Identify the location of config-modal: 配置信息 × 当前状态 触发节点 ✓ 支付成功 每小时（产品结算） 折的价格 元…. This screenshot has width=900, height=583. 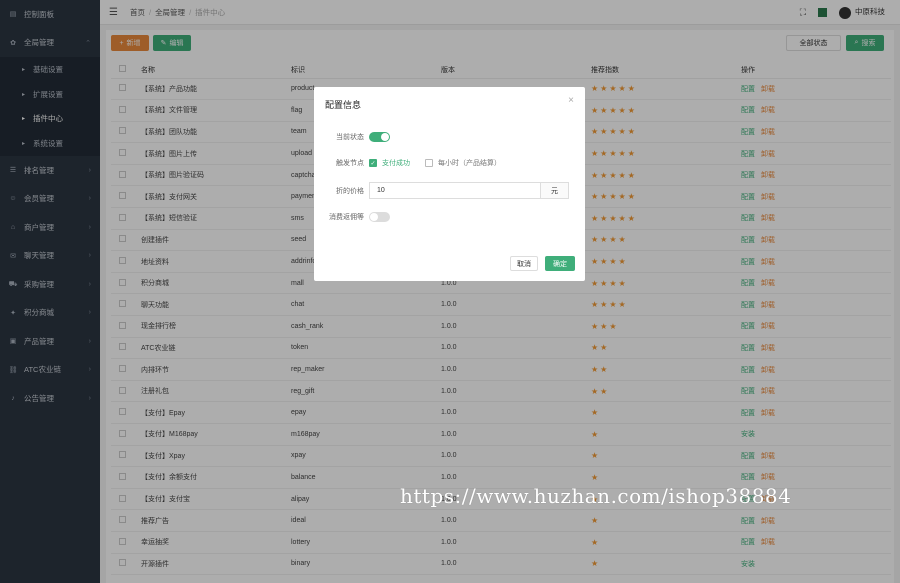
(449, 184).